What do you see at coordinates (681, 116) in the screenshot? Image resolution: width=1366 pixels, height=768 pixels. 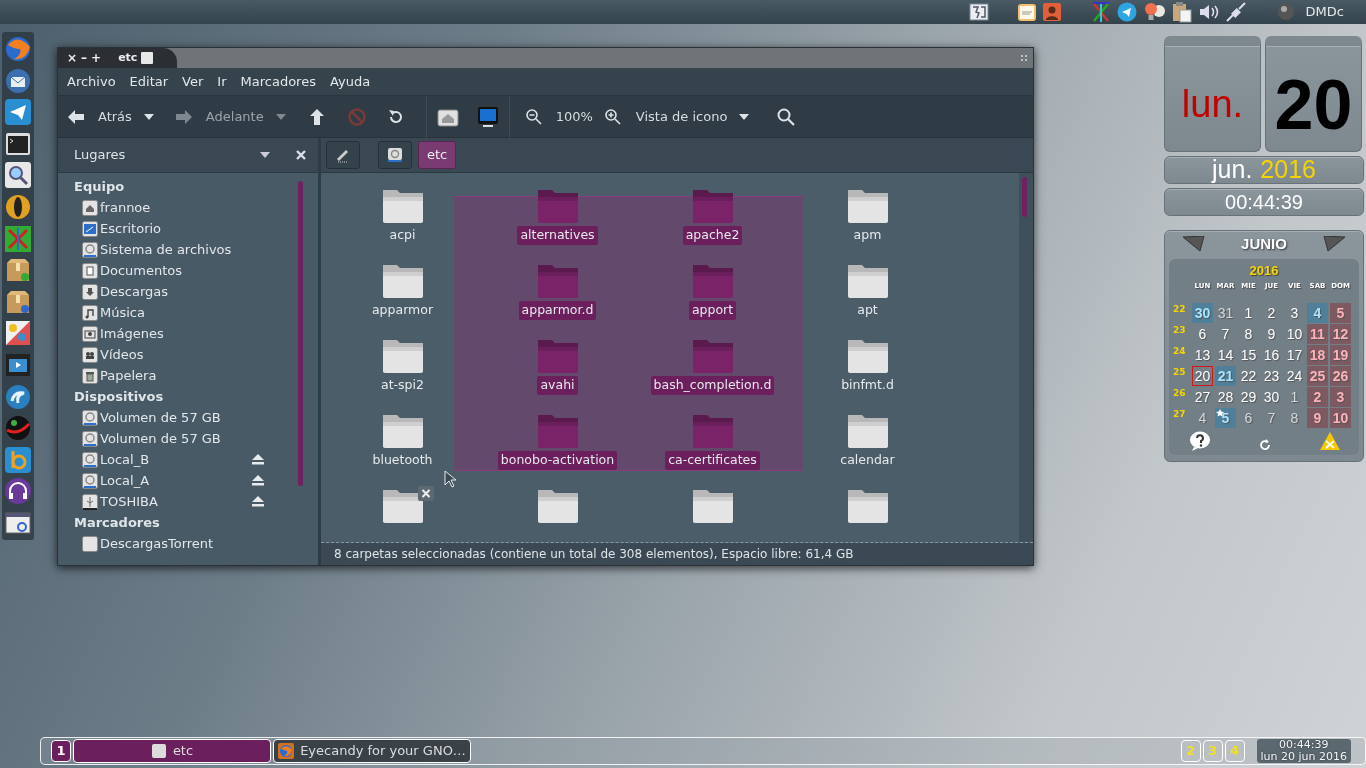 I see `view-mode-dropdown: Vista de icono` at bounding box center [681, 116].